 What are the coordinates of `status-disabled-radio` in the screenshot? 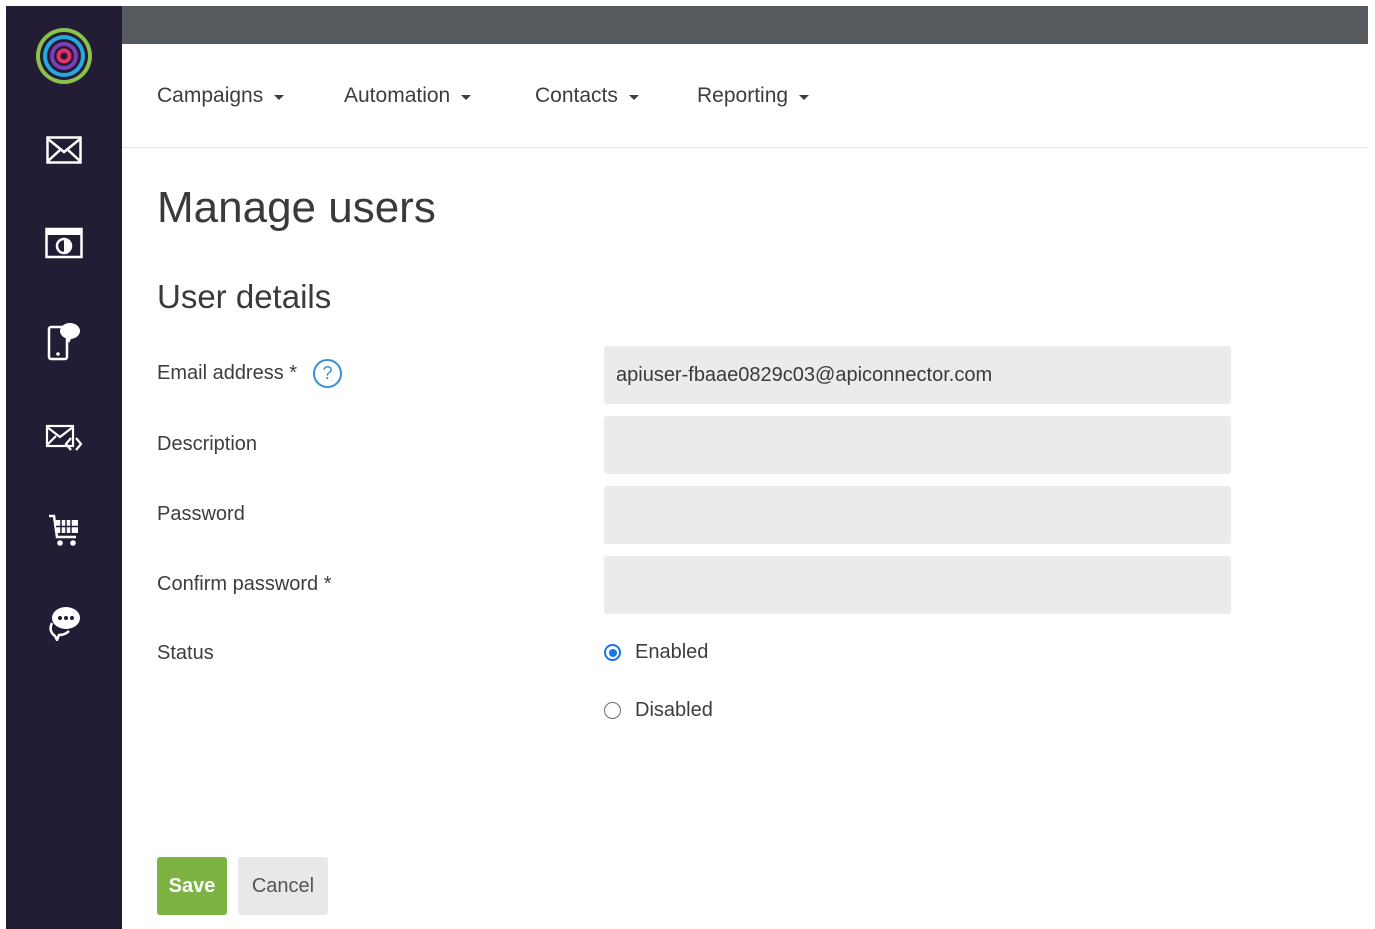 It's located at (612, 710).